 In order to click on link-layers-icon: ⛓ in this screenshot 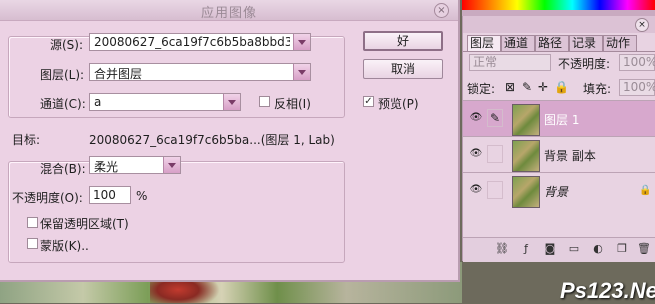, I will do `click(502, 249)`.